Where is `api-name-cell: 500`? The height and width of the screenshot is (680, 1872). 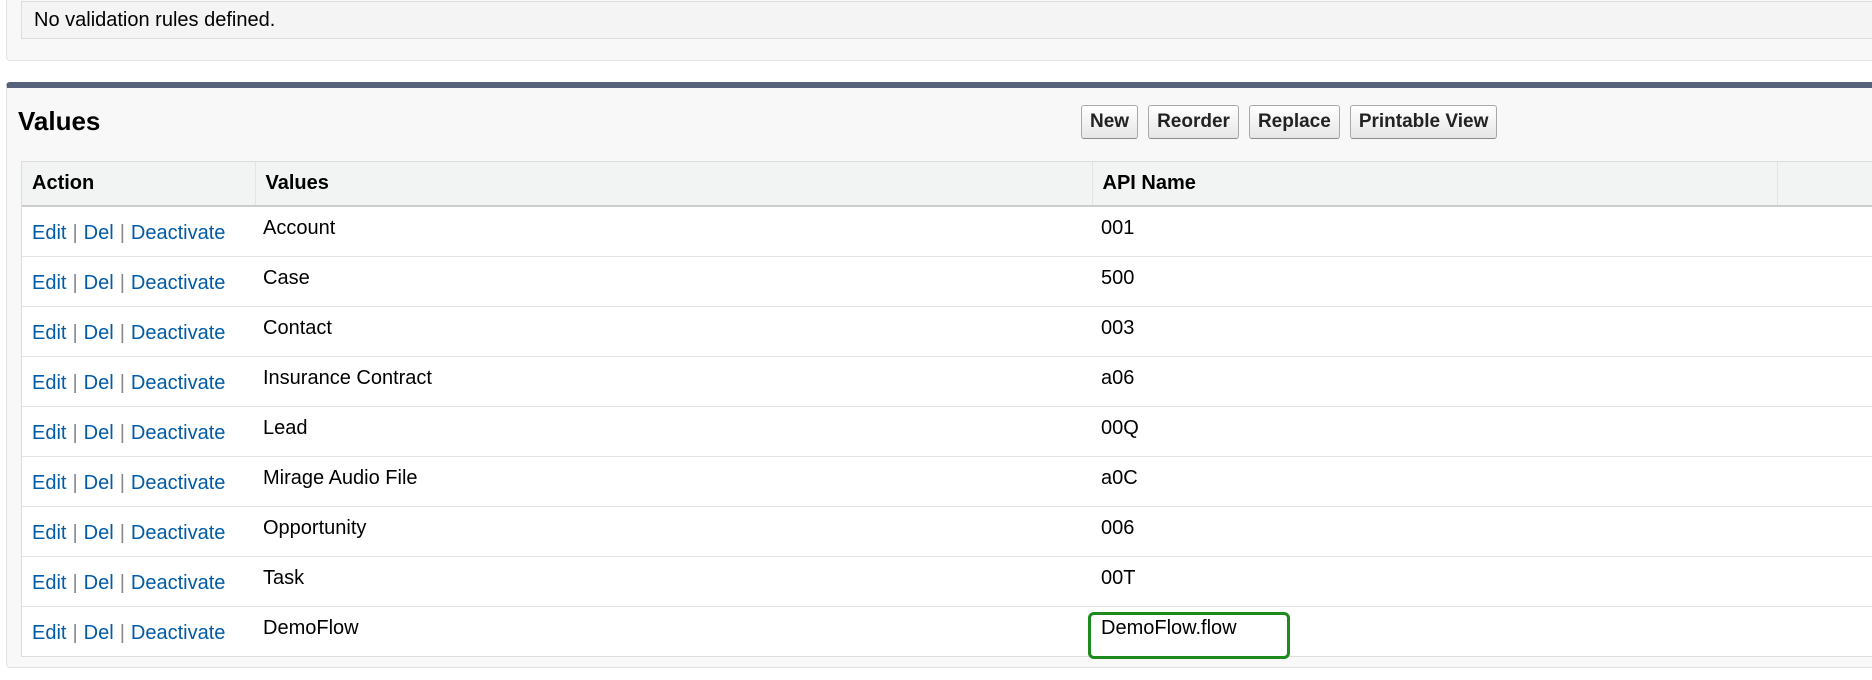
api-name-cell: 500 is located at coordinates (1434, 281).